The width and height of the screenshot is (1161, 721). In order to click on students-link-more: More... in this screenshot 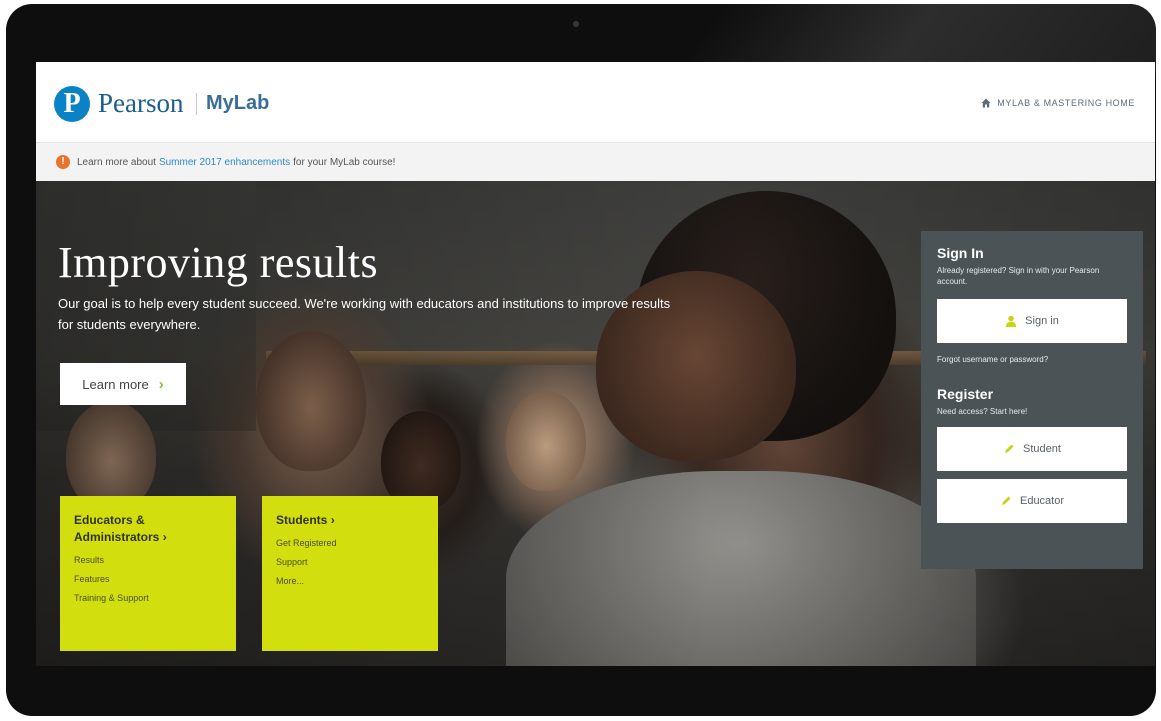, I will do `click(350, 581)`.